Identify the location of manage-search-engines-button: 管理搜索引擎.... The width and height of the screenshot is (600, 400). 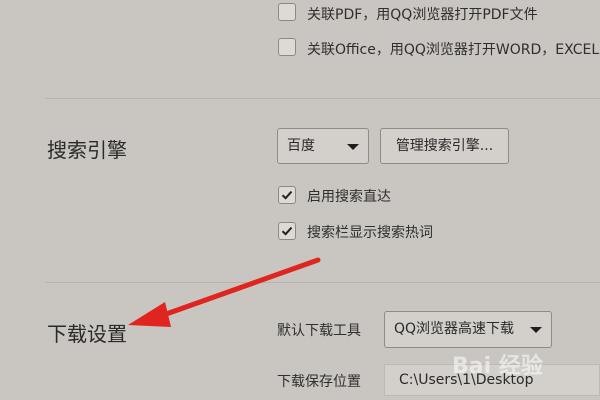
(444, 146).